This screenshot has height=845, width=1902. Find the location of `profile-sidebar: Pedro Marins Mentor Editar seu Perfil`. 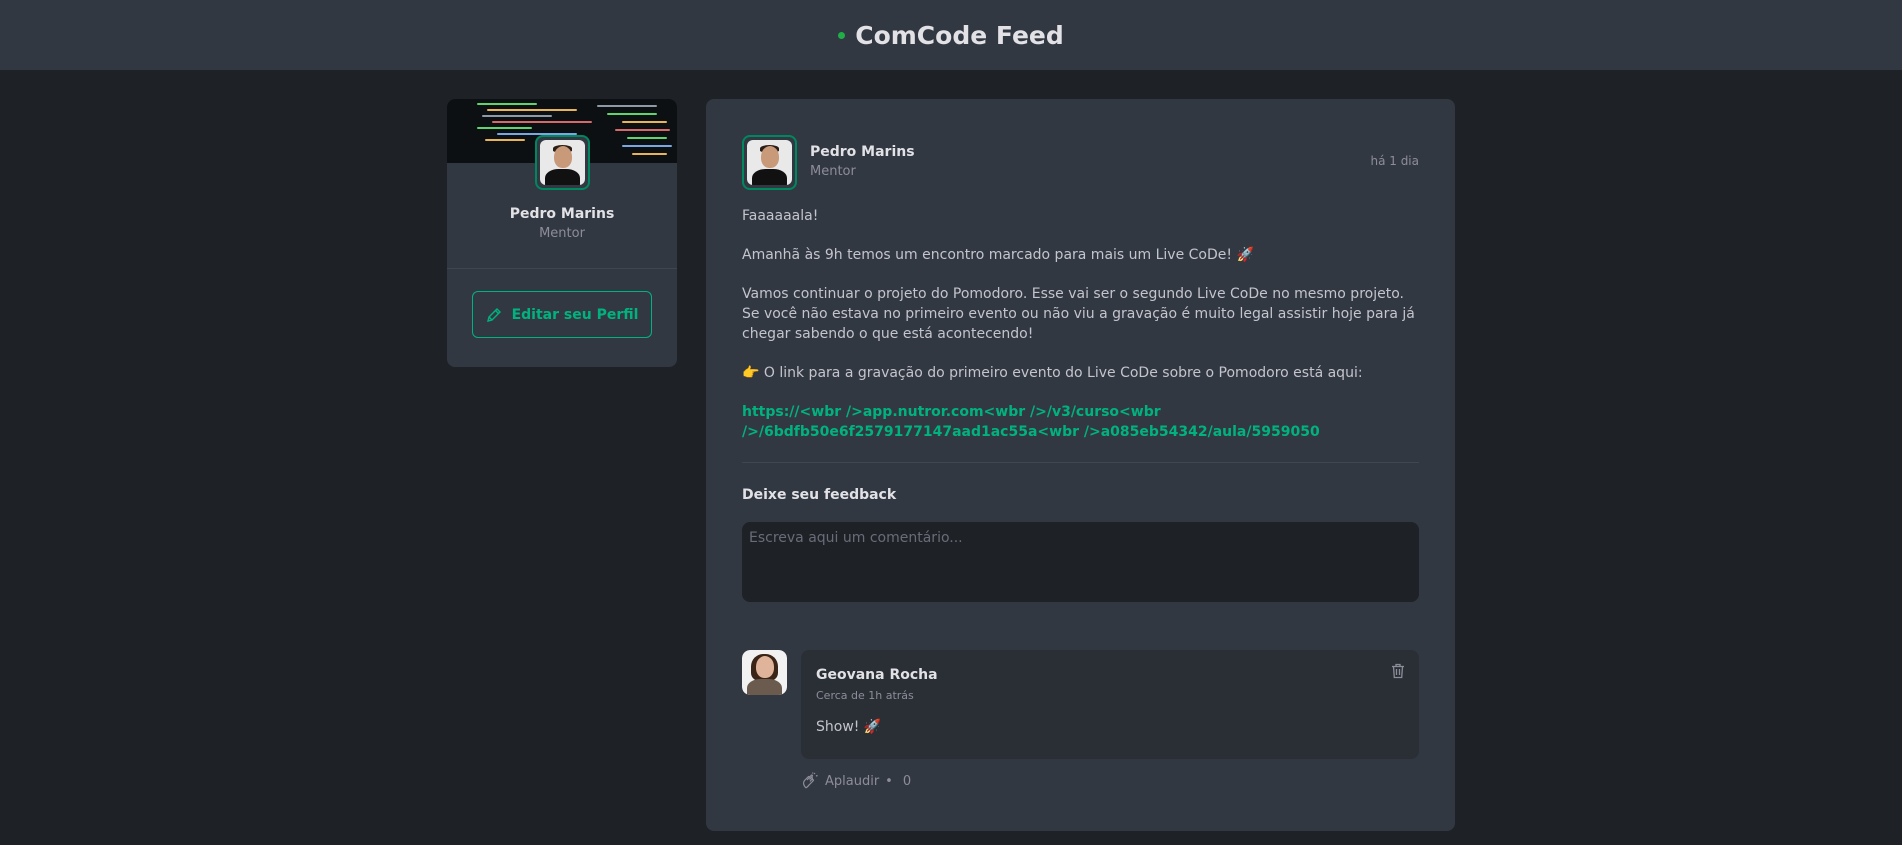

profile-sidebar: Pedro Marins Mentor Editar seu Perfil is located at coordinates (562, 233).